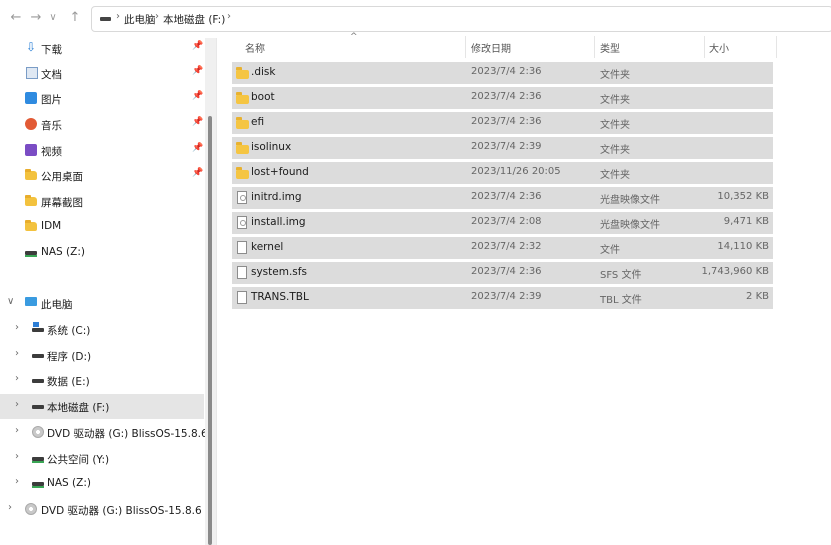  I want to click on sidebar-item-documents: 文档 📌, so click(102, 73).